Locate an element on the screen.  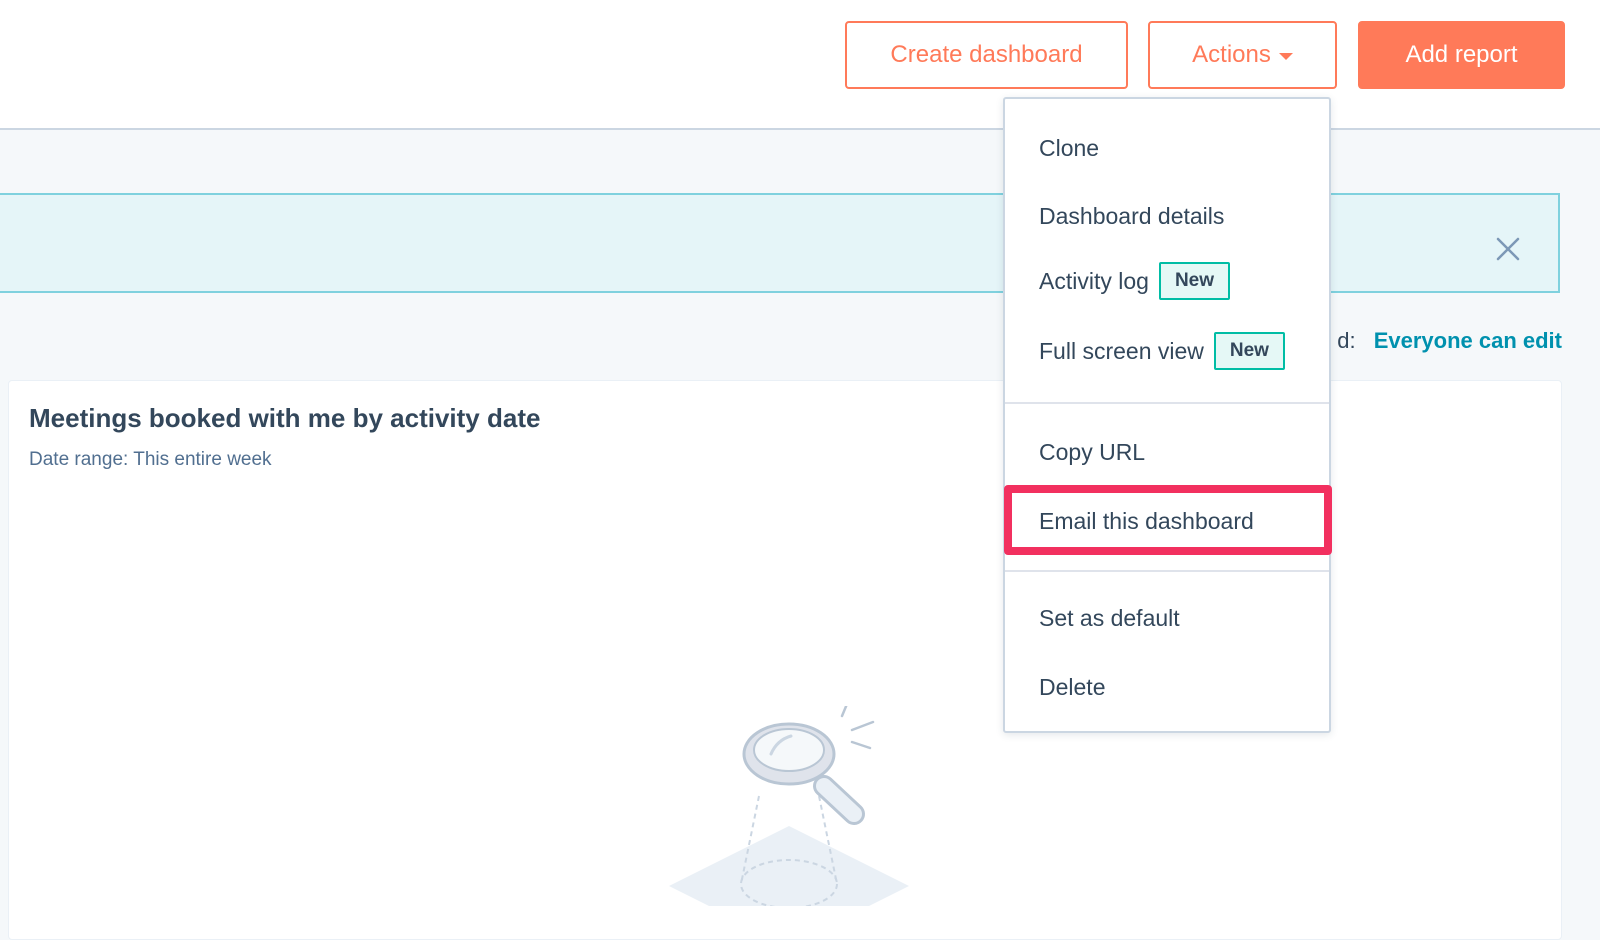
add-report-label: Add report is located at coordinates (1461, 54).